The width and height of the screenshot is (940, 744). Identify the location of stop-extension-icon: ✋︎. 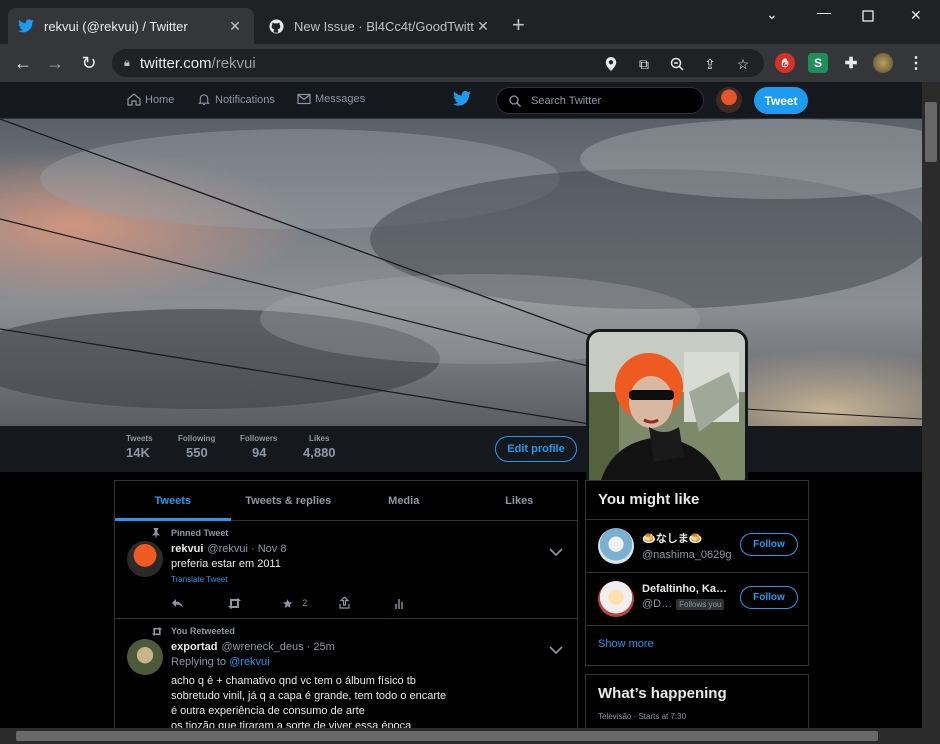
(785, 63).